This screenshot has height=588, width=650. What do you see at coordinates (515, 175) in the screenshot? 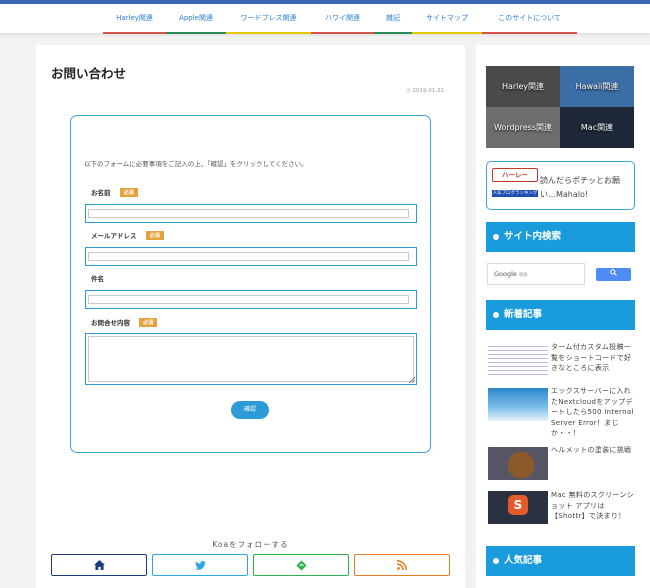
I see `harley-ranking-logo: ハーレー` at bounding box center [515, 175].